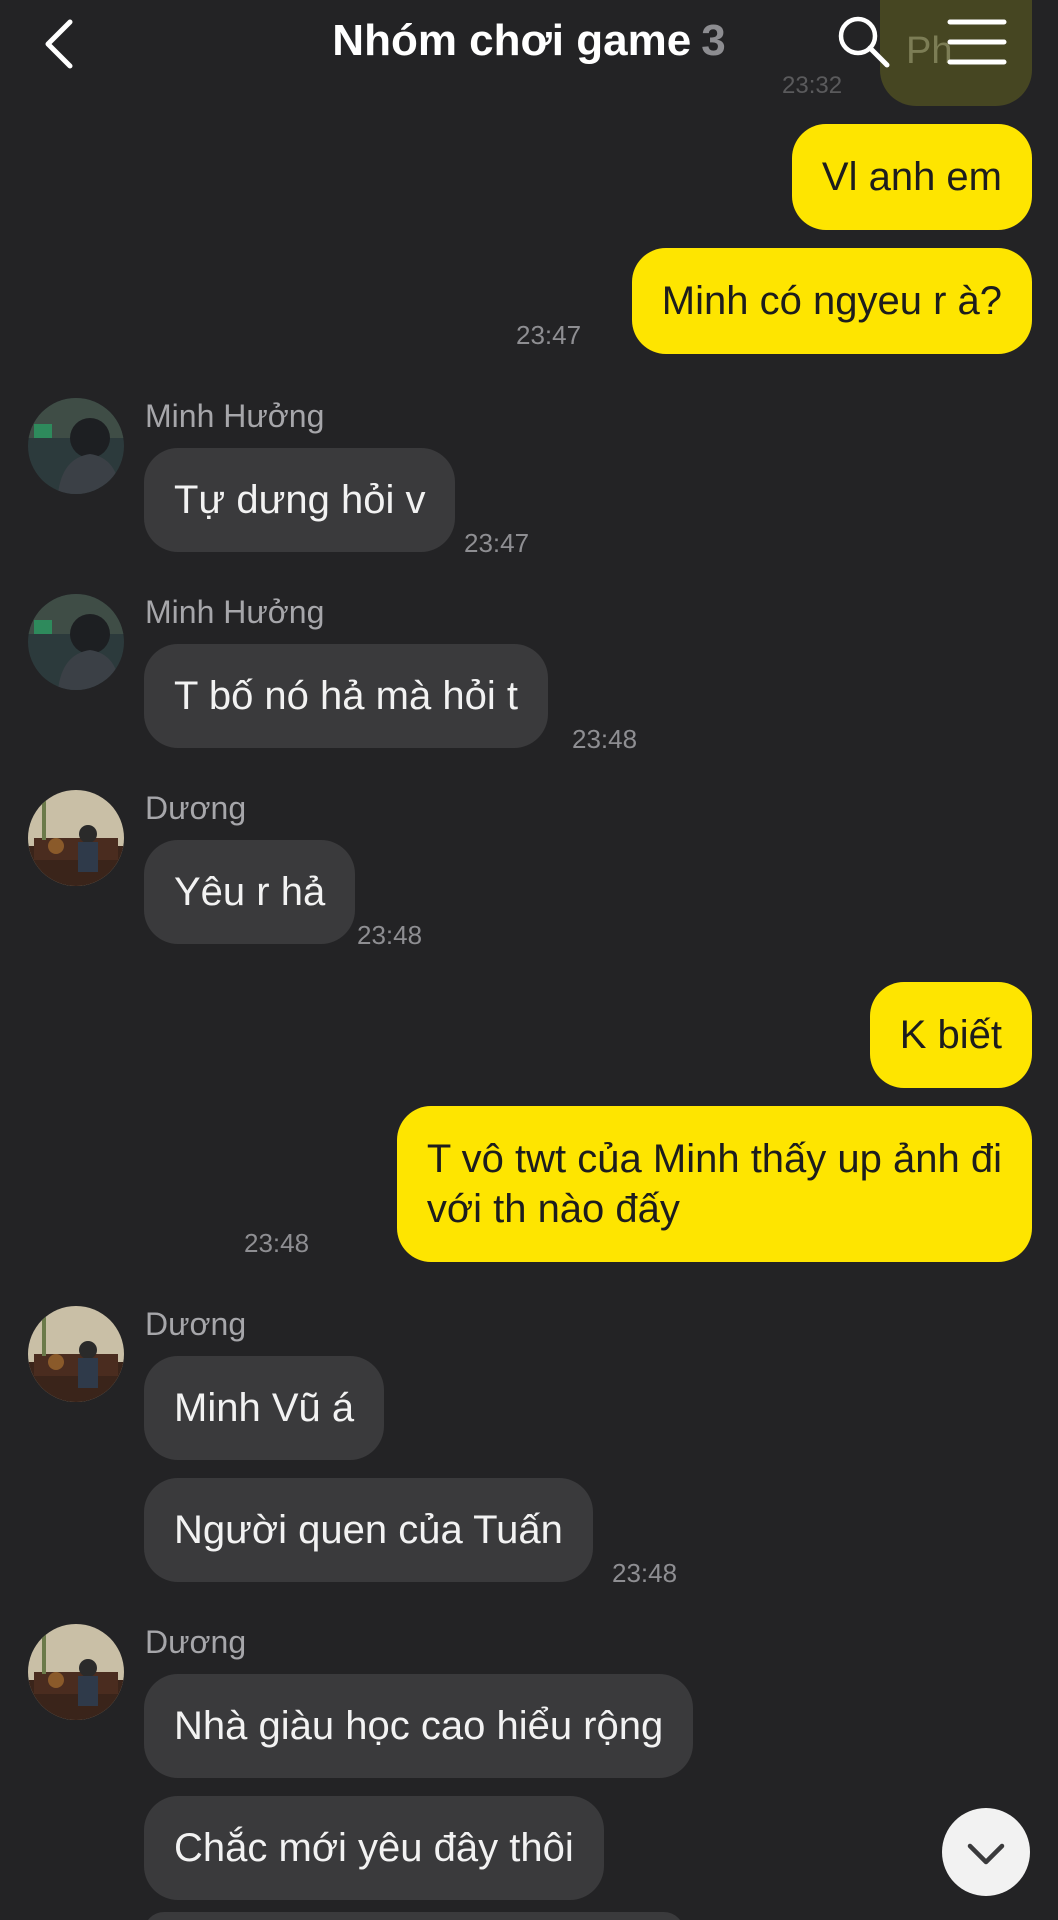  I want to click on their-message-bubble: Tự dưng hỏi v, so click(300, 500).